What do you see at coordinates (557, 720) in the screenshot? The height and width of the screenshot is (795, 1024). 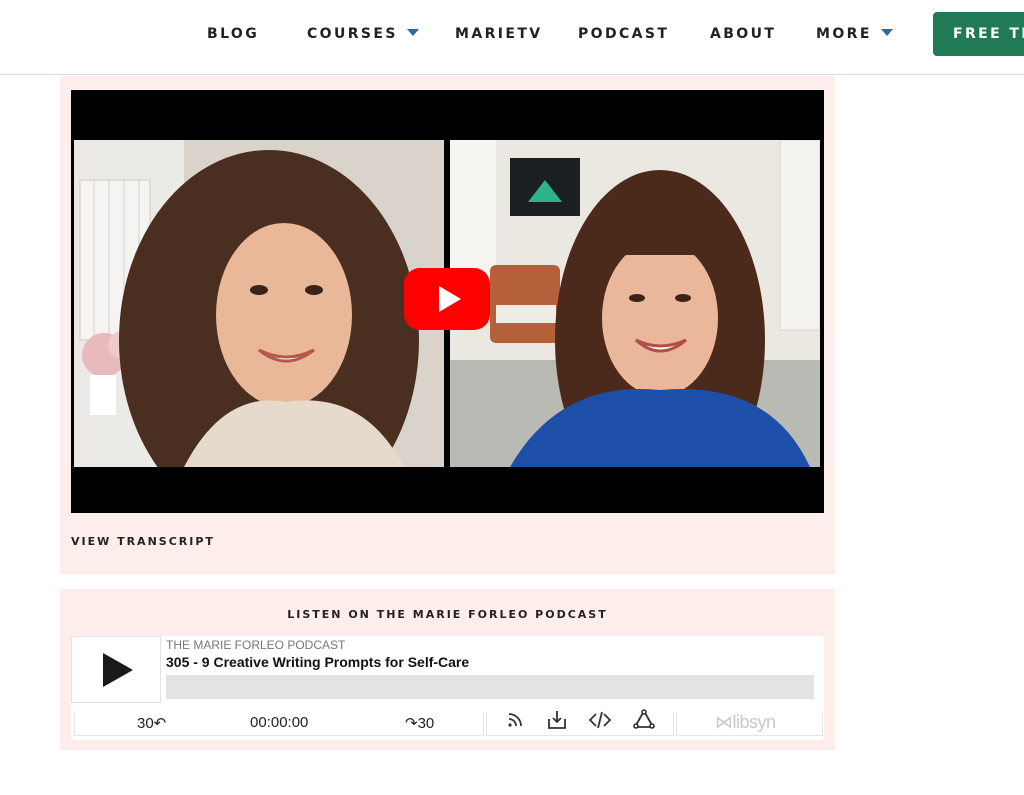 I see `download-icon` at bounding box center [557, 720].